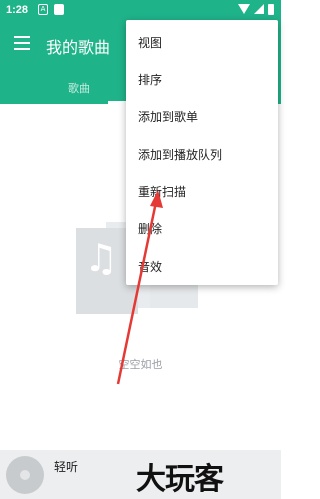  What do you see at coordinates (139, 287) in the screenshot?
I see `annotation-arrow` at bounding box center [139, 287].